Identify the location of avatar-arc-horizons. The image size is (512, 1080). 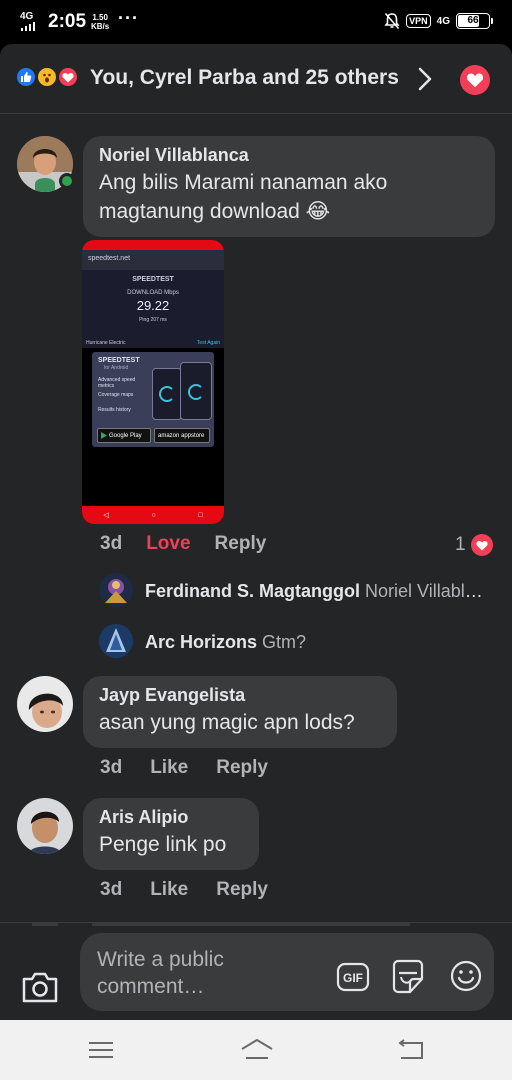
(116, 641).